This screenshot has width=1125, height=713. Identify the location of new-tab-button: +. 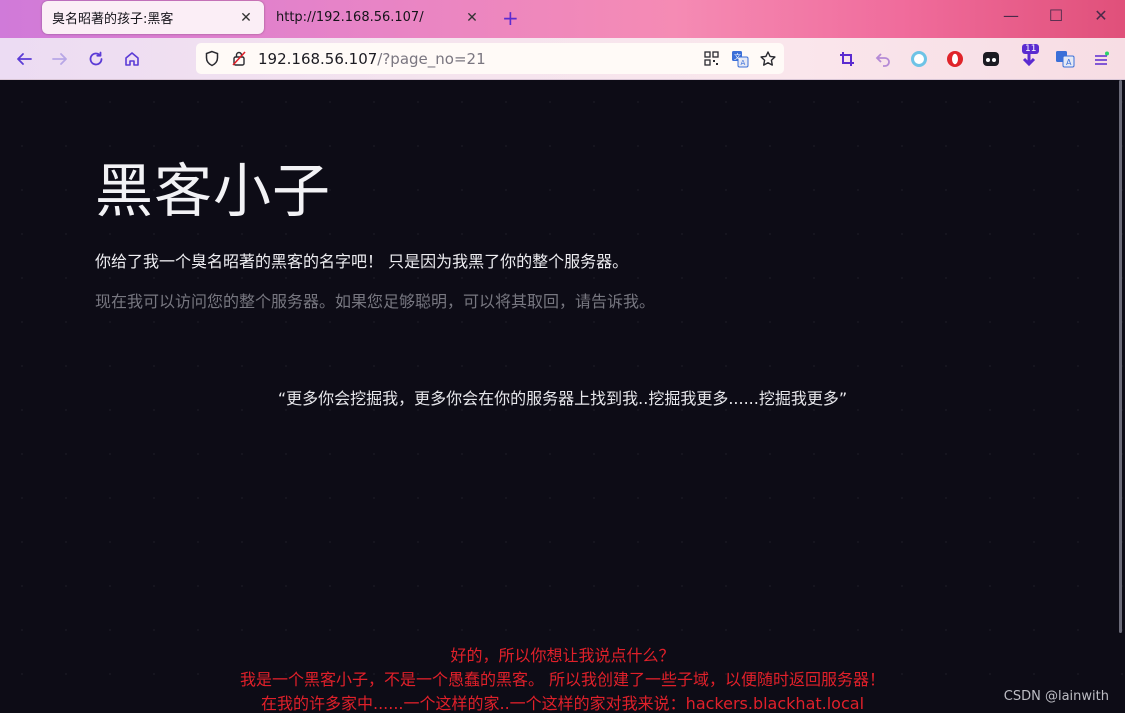
(510, 18).